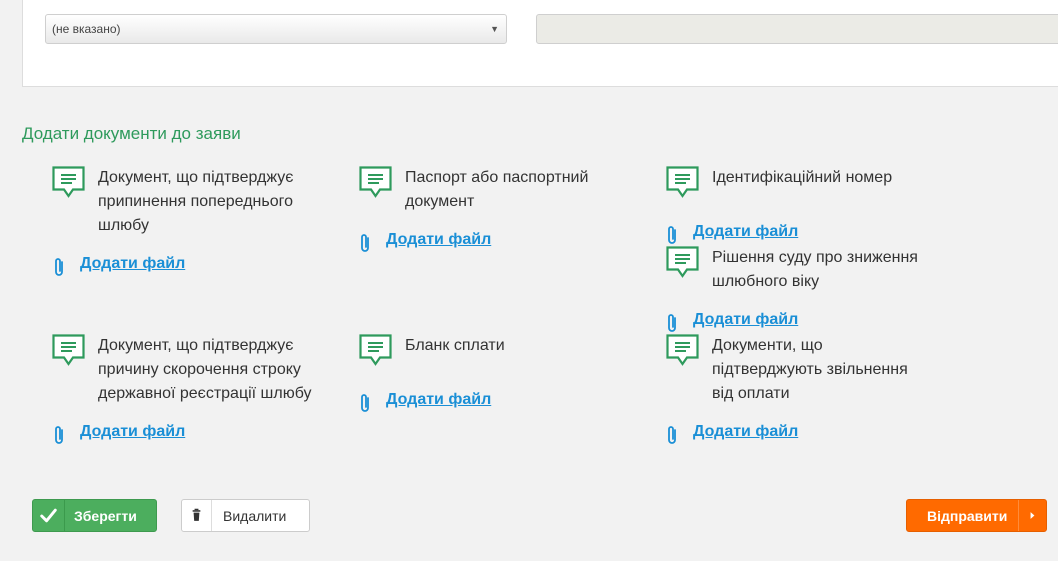 The height and width of the screenshot is (561, 1058). I want to click on delete-button: Видалити, so click(245, 515).